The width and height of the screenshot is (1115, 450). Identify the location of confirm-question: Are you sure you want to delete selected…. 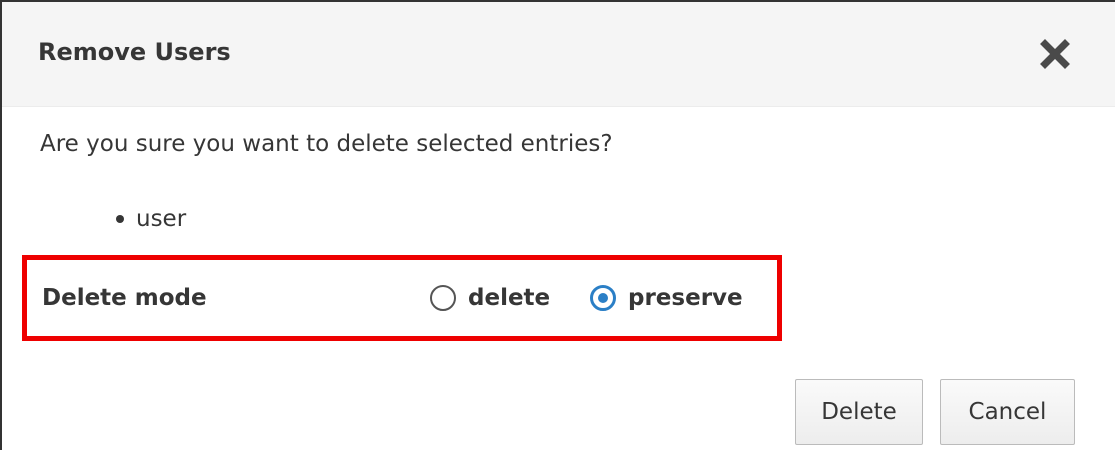
(326, 144).